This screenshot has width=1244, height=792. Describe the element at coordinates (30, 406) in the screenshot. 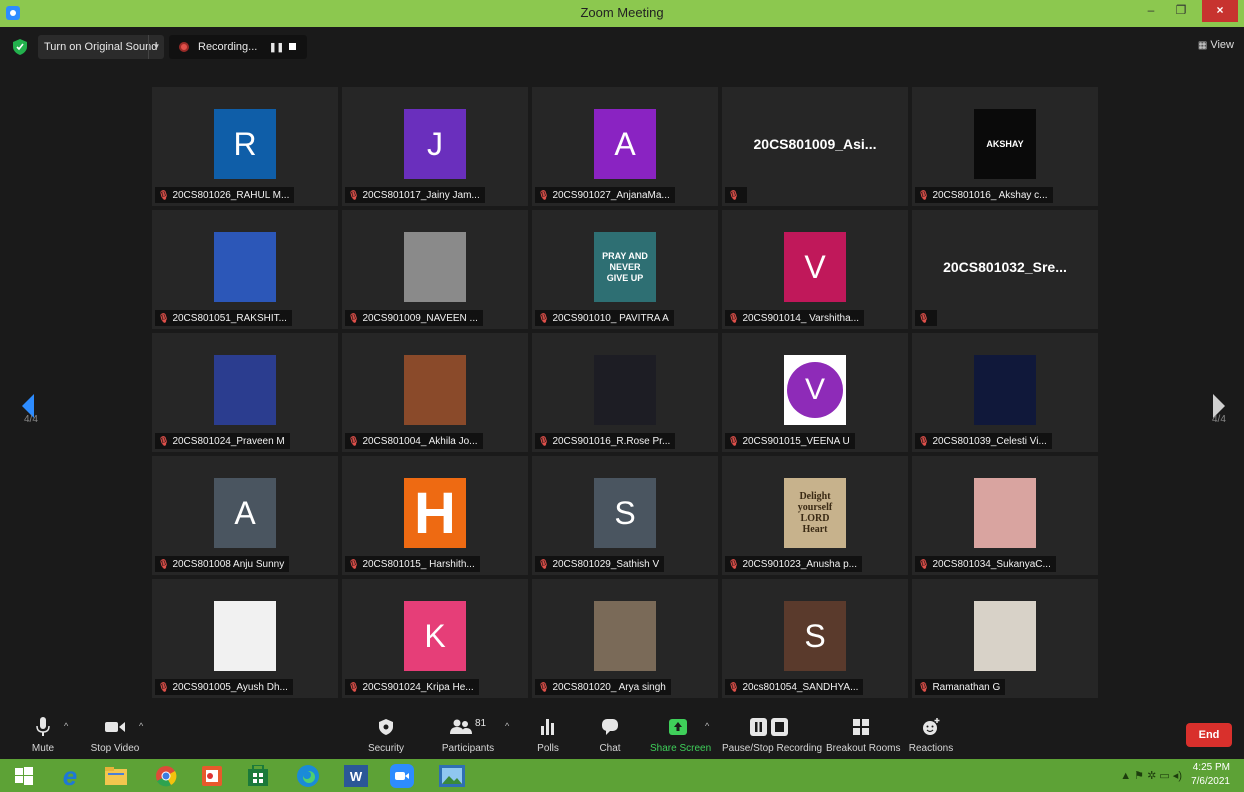

I see `previous-page-icon` at that location.